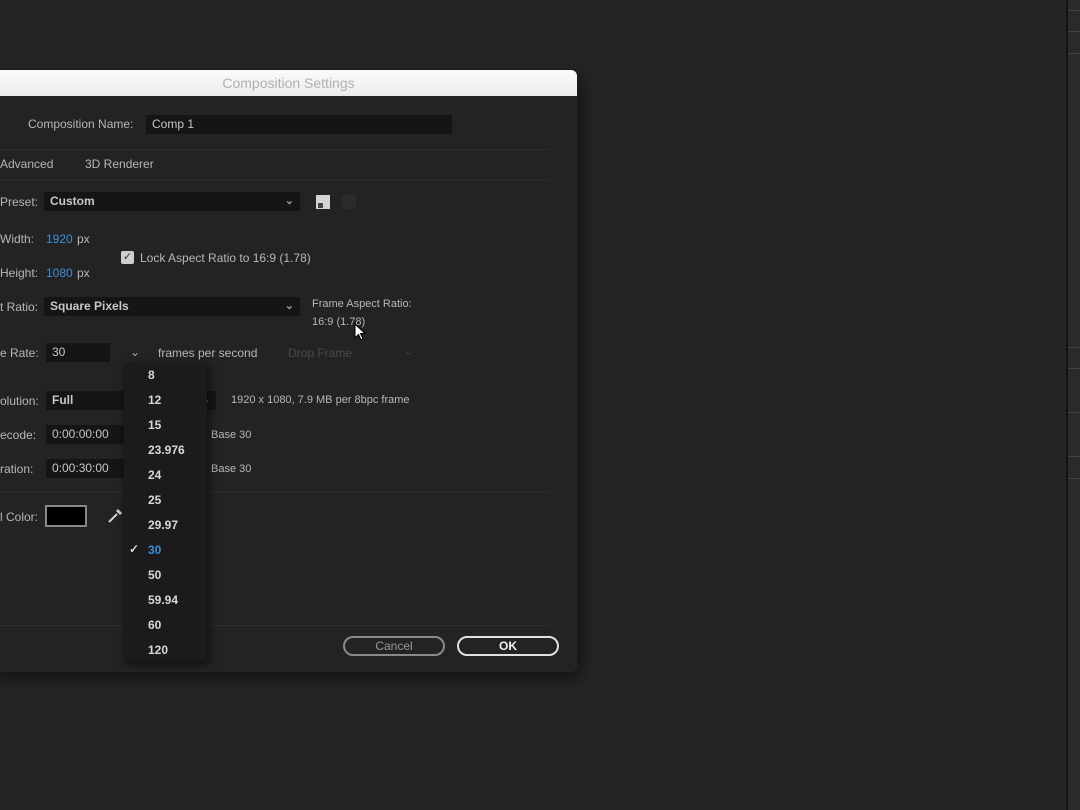 The height and width of the screenshot is (810, 1080). Describe the element at coordinates (19, 517) in the screenshot. I see `background-color-label: l Color:` at that location.